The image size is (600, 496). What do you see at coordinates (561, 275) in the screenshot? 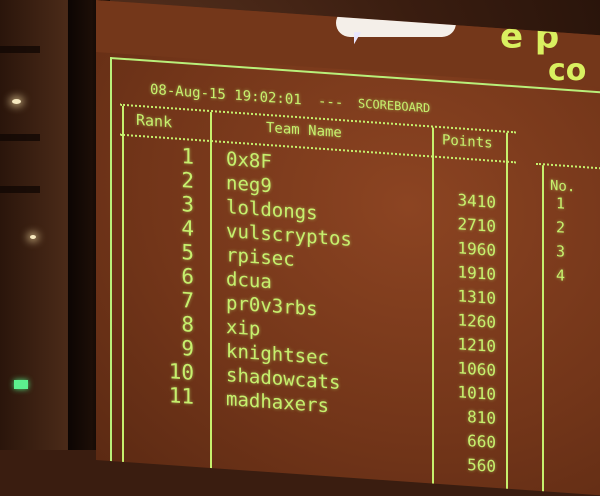
I see `side-row-number: 4` at bounding box center [561, 275].